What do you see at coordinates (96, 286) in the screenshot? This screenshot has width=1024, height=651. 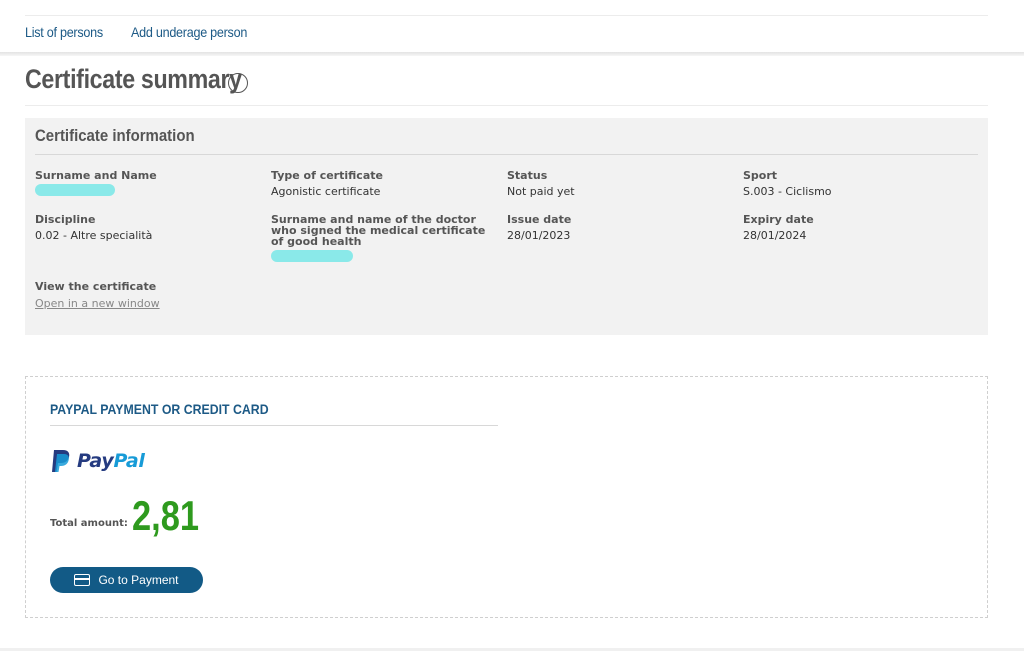 I see `field-label: View the certificate` at bounding box center [96, 286].